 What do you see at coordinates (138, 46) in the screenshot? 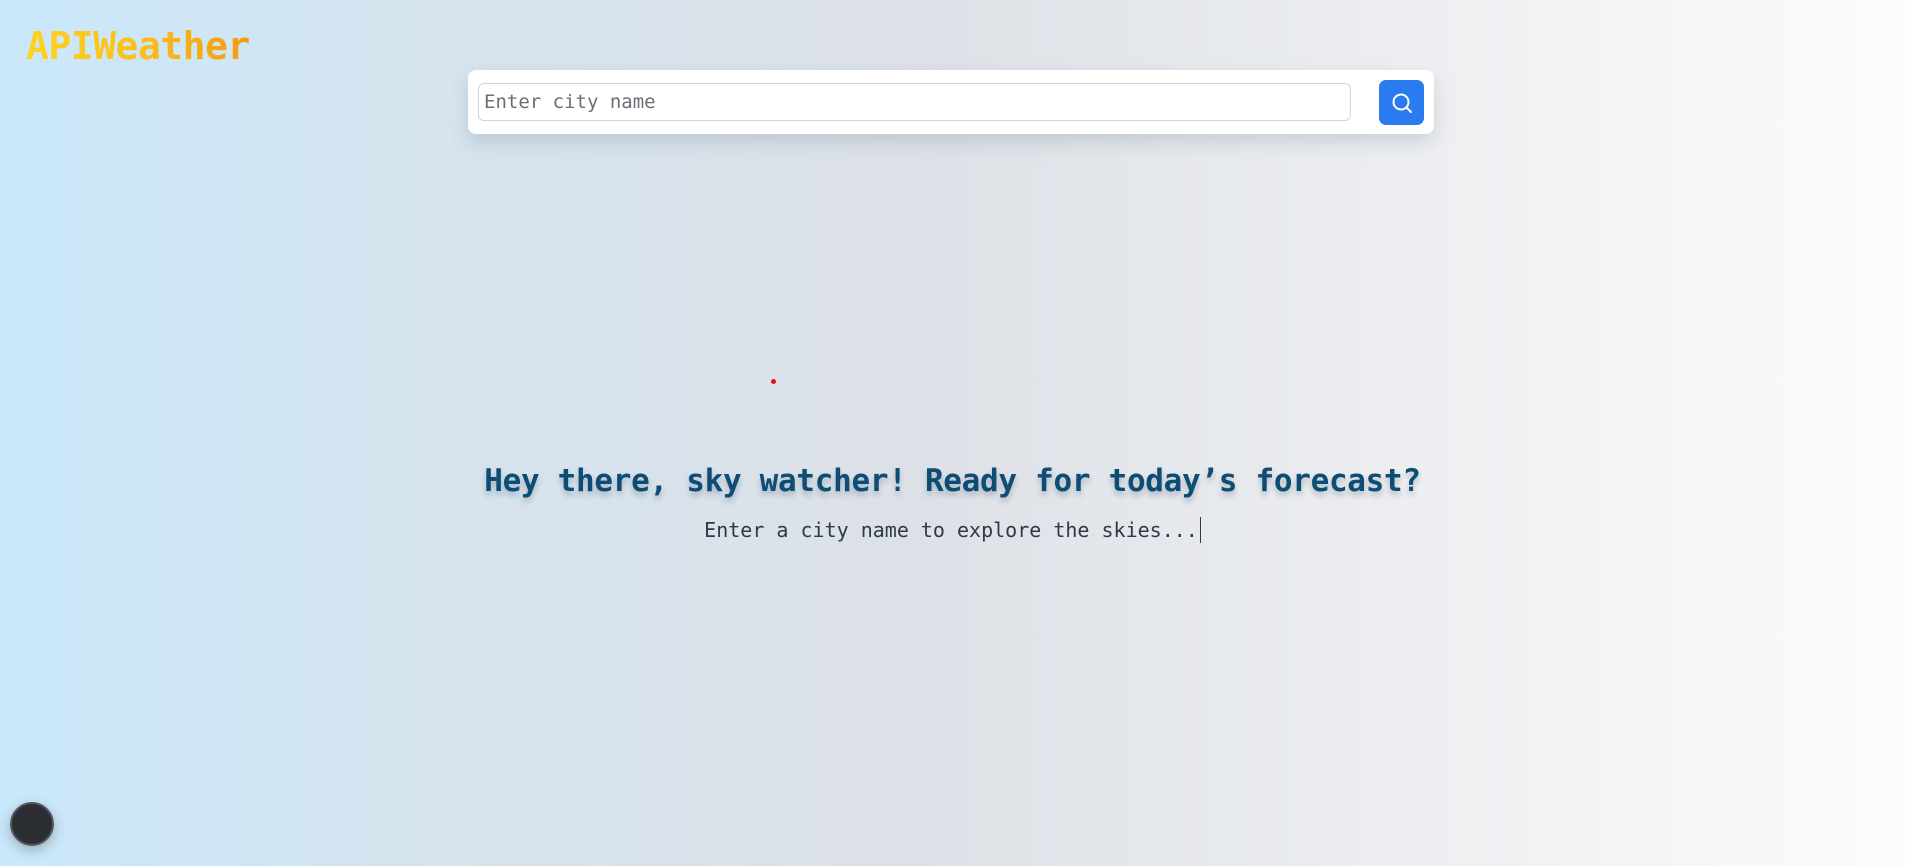
I see `app-logo: APIWeather` at bounding box center [138, 46].